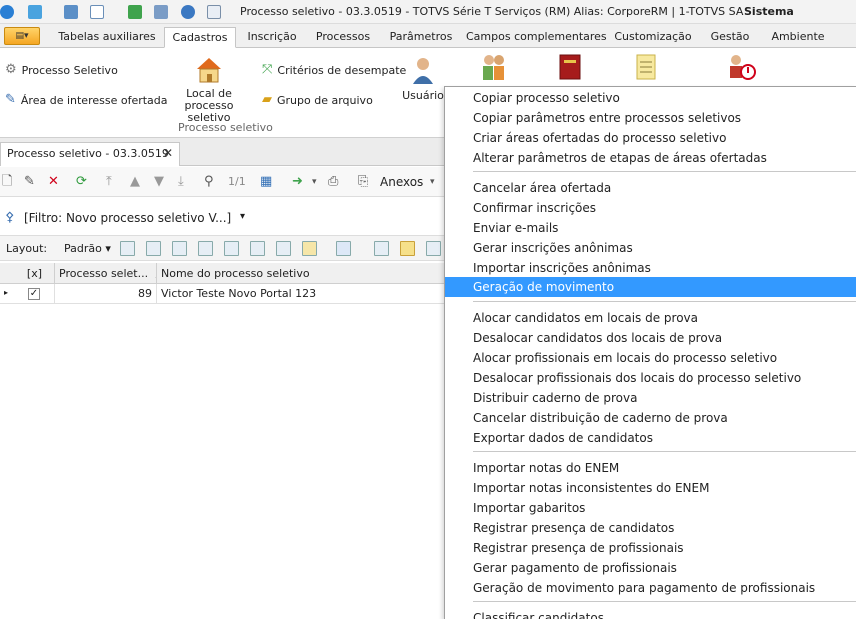  Describe the element at coordinates (650, 98) in the screenshot. I see `menu-item-copiar-processo: Copiar processo seletivo` at that location.